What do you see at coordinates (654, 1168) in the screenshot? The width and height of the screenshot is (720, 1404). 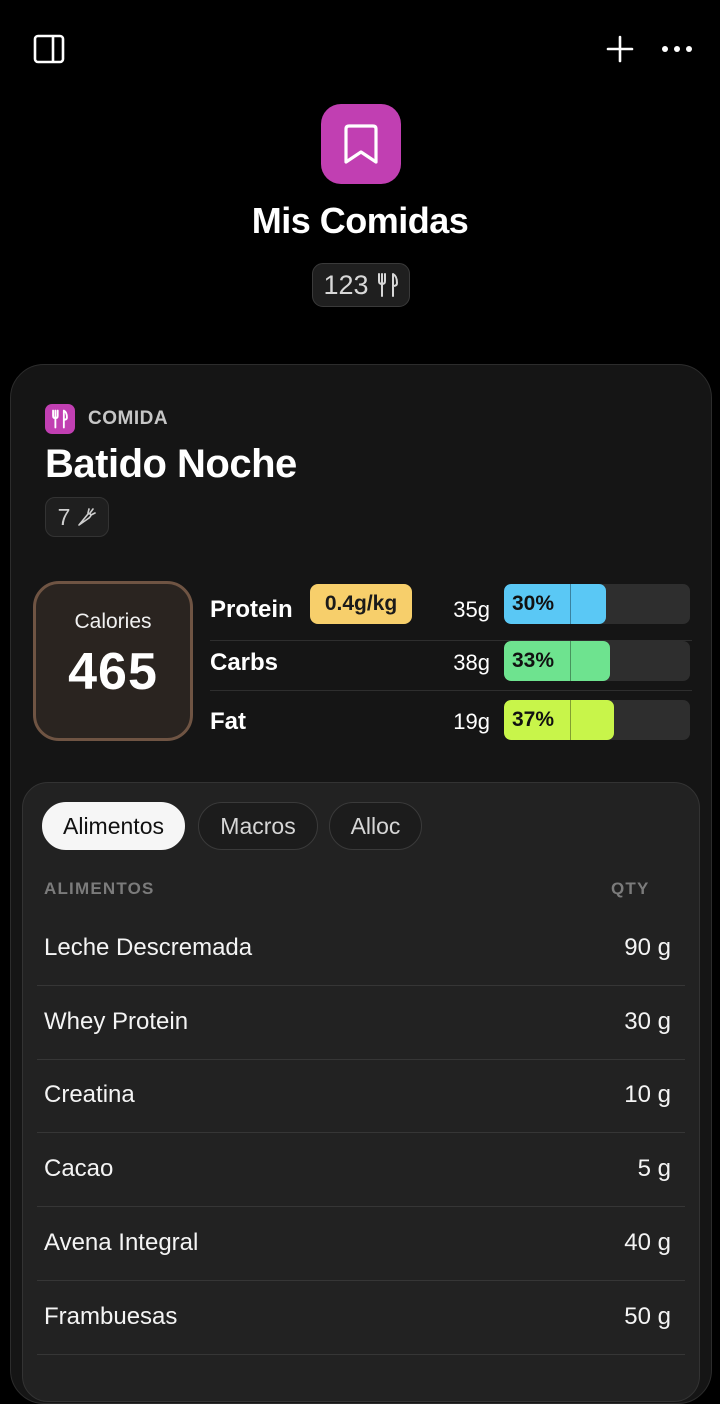 I see `food-qty: 5 g` at bounding box center [654, 1168].